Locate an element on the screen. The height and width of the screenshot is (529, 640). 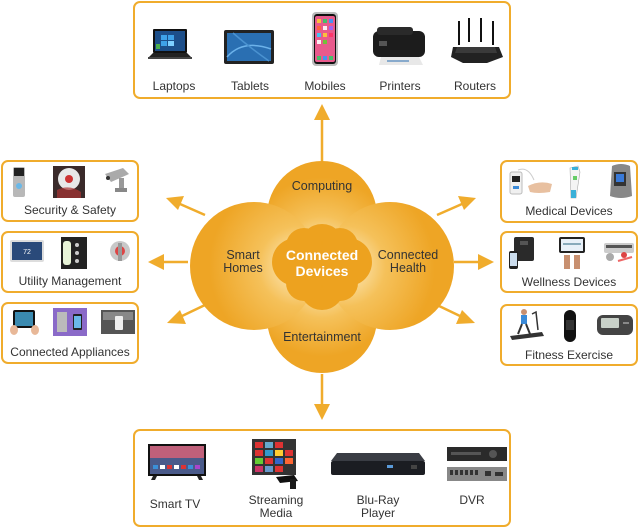
arrow-left-head is located at coordinates (156, 262).